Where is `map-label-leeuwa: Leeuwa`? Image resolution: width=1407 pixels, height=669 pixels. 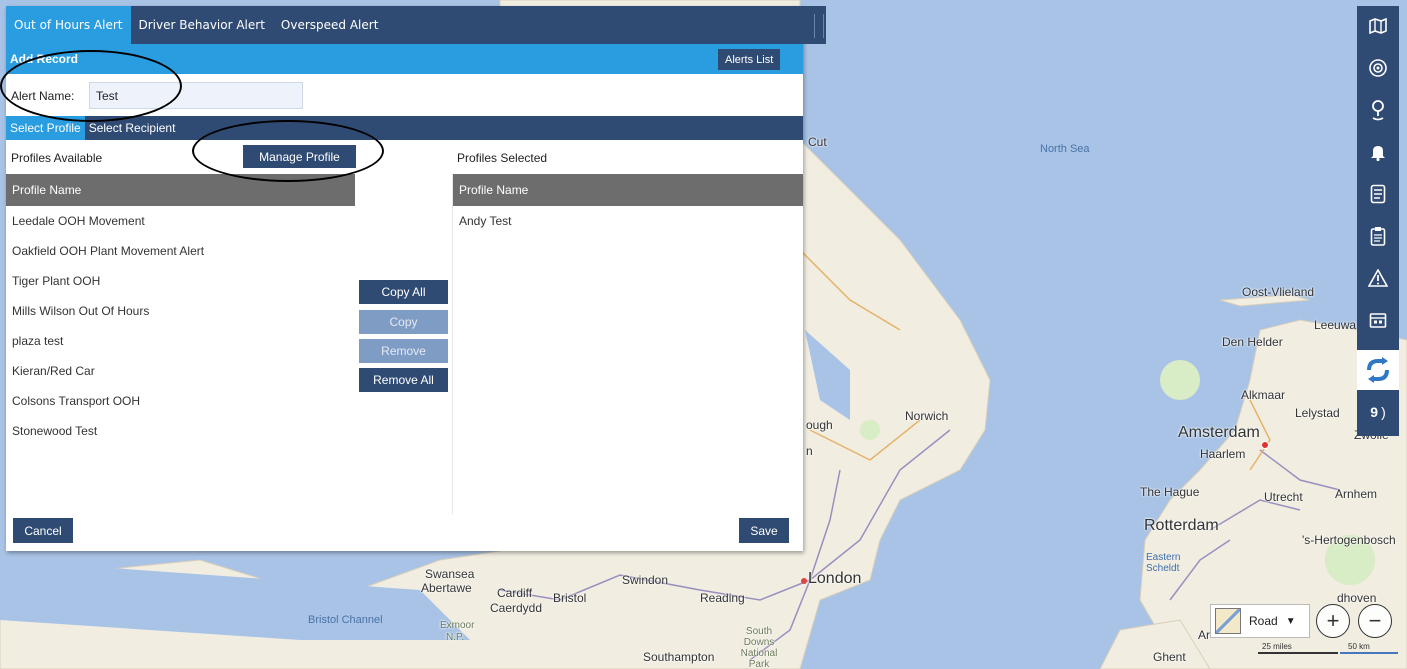
map-label-leeuwa: Leeuwa is located at coordinates (1335, 325).